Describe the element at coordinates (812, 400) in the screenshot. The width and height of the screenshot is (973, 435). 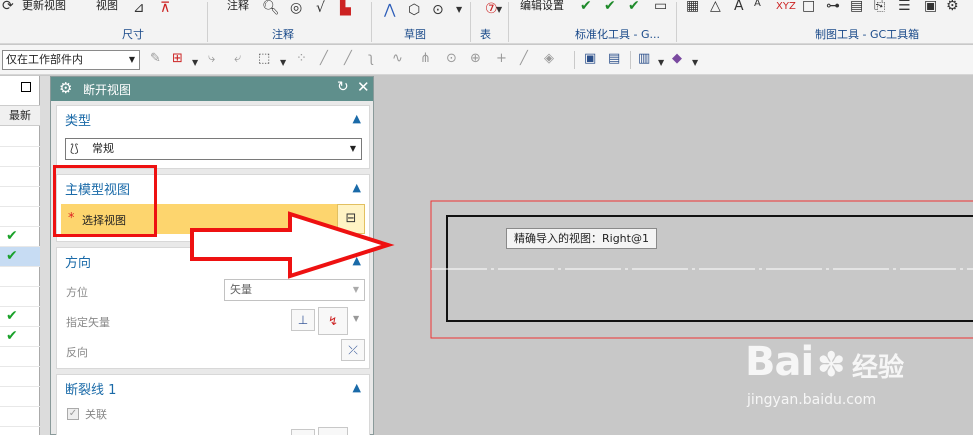
I see `watermark-url: jingyan.baidu.com` at that location.